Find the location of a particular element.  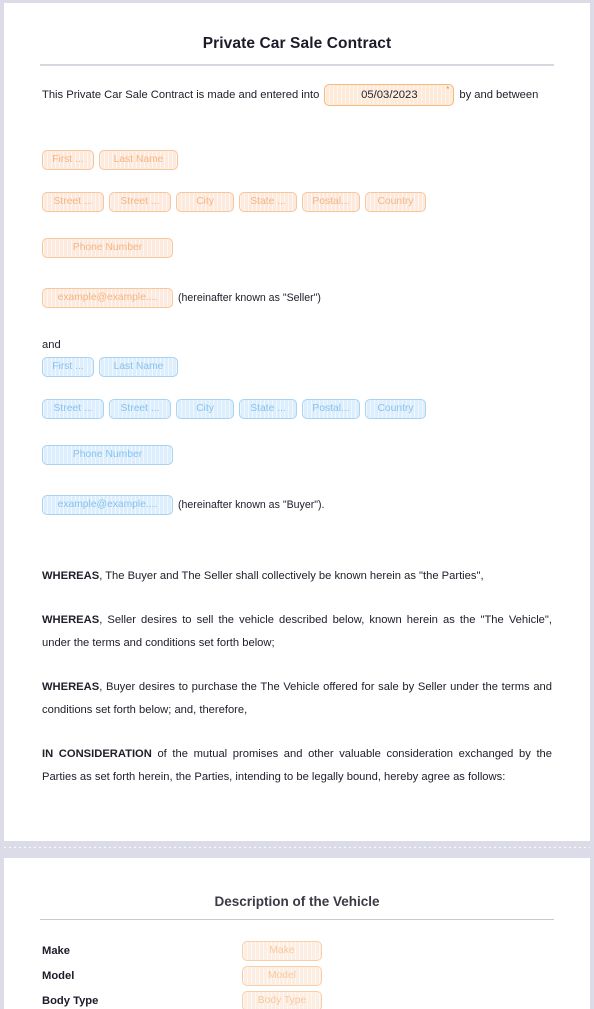

vehicle-section-title: Description of the Vehicle is located at coordinates (297, 901).